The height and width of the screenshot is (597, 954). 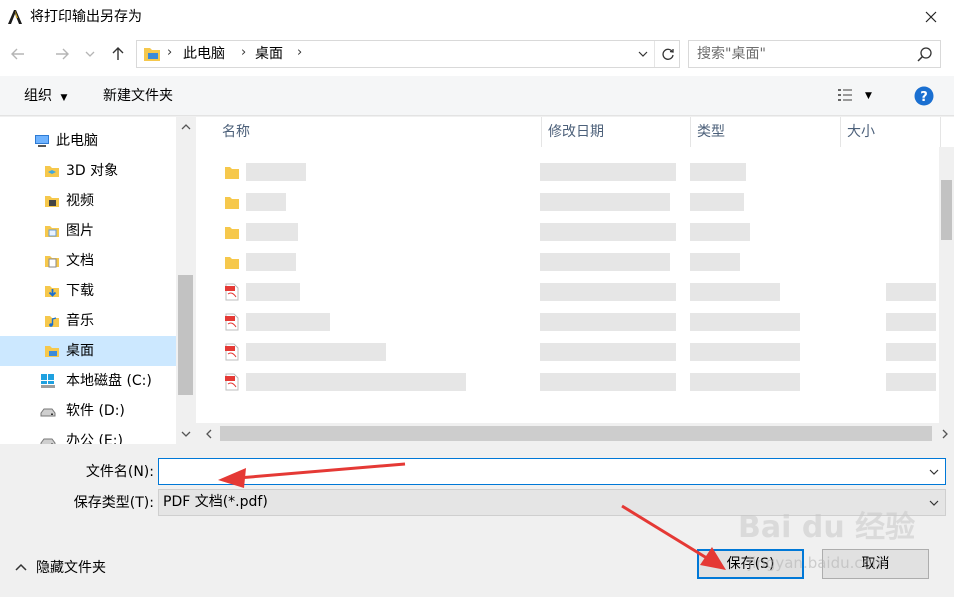 What do you see at coordinates (408, 54) in the screenshot?
I see `address-bar: › 此电脑 › 桌面 ›` at bounding box center [408, 54].